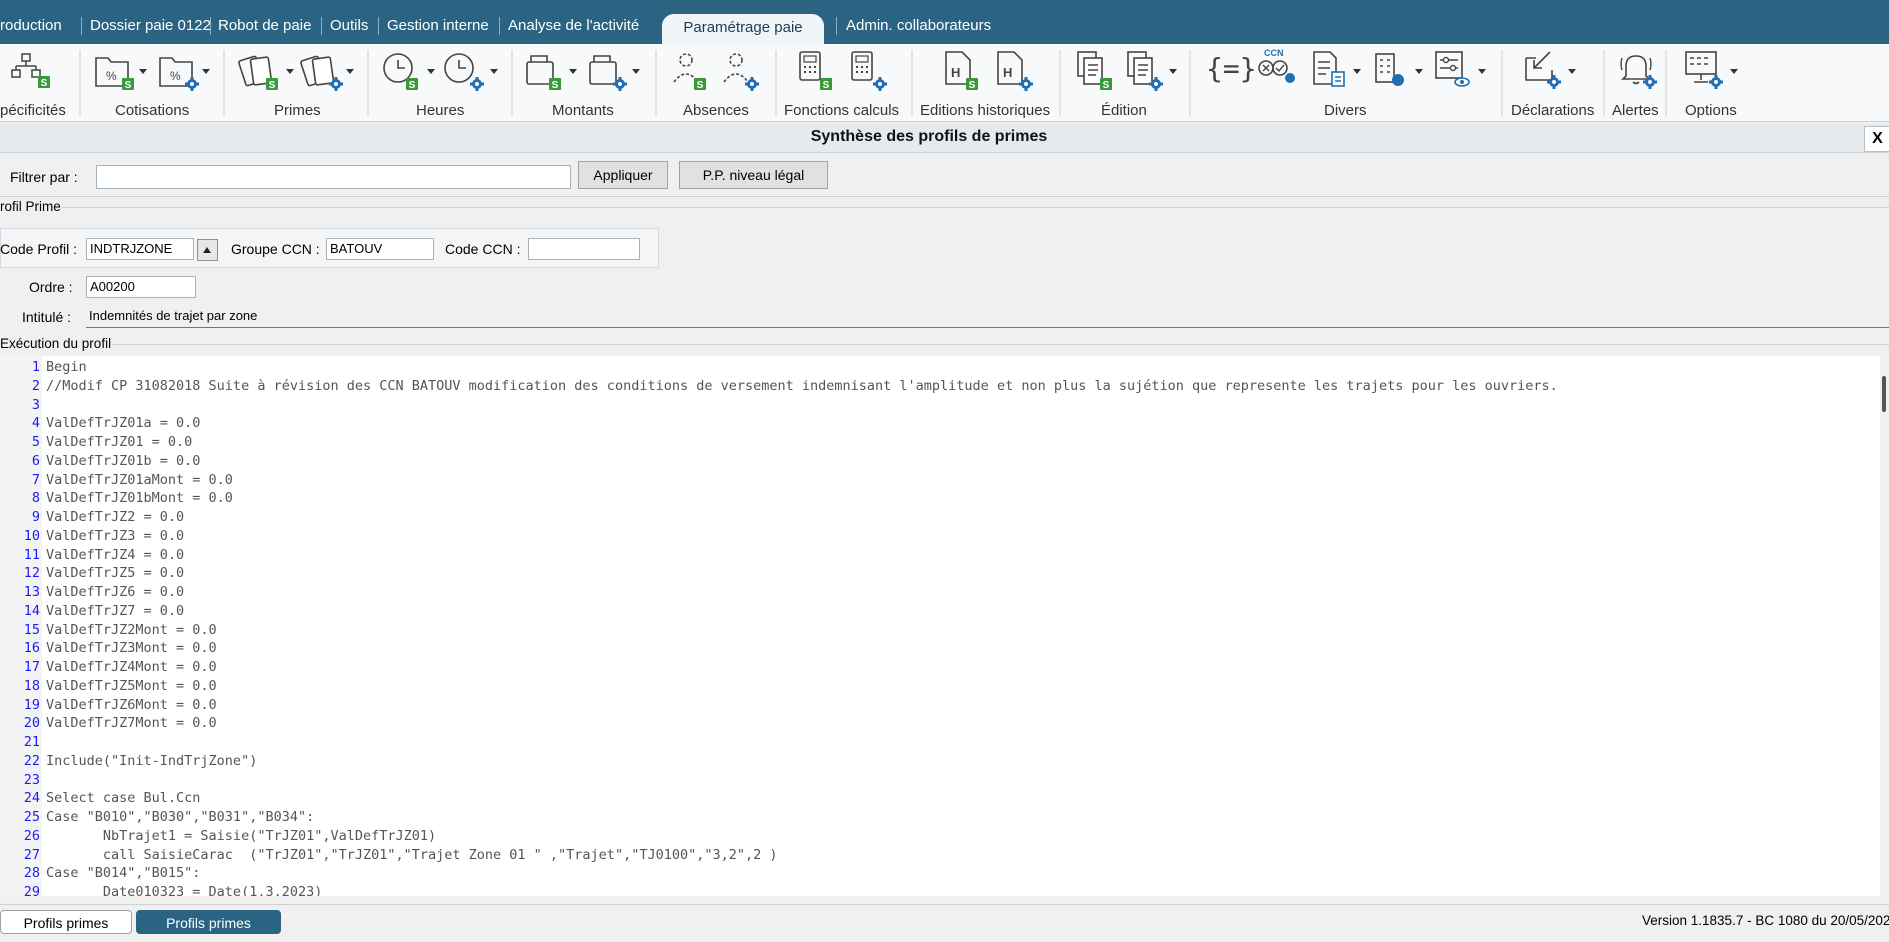  Describe the element at coordinates (123, 423) in the screenshot. I see `code-text: ValDefTrJZ01a = 0.0` at that location.